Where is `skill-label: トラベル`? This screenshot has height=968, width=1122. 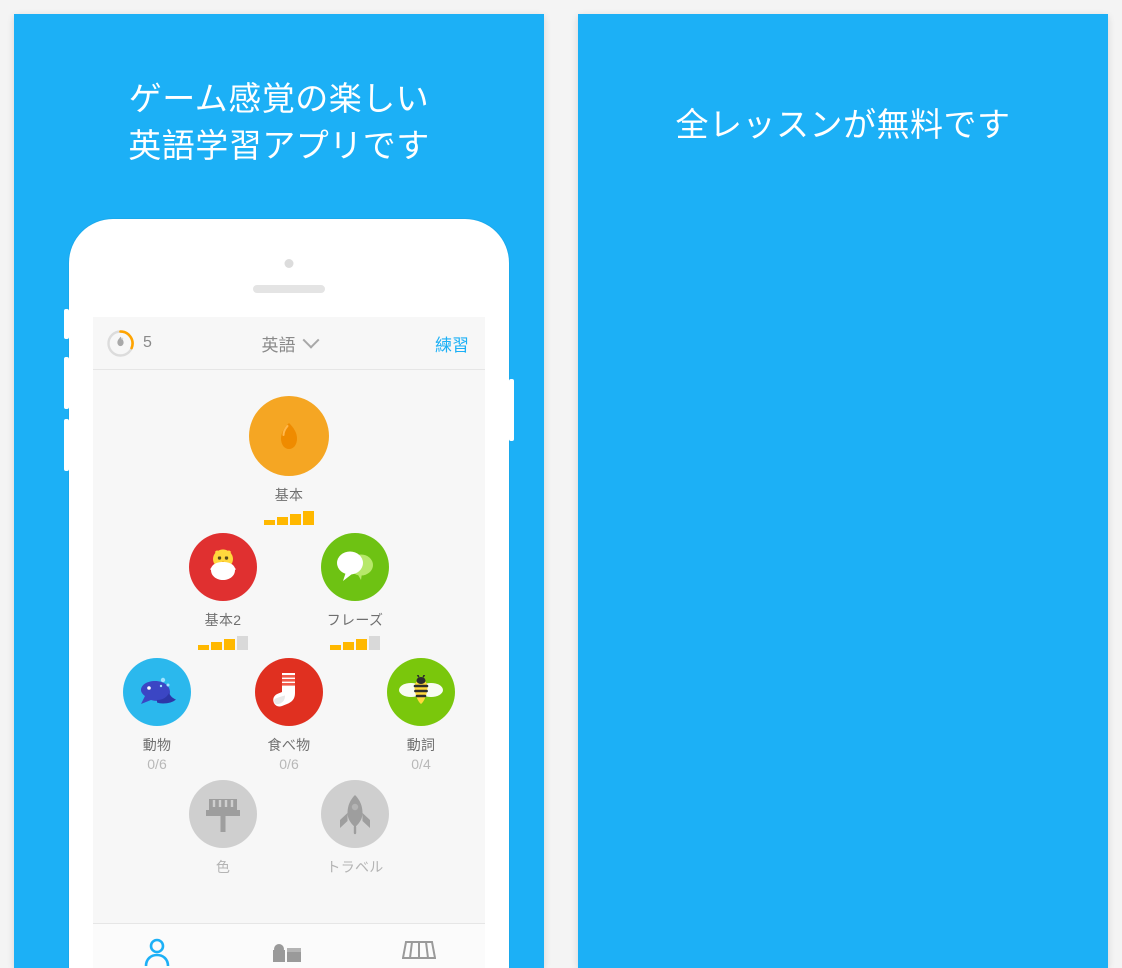 skill-label: トラベル is located at coordinates (355, 867).